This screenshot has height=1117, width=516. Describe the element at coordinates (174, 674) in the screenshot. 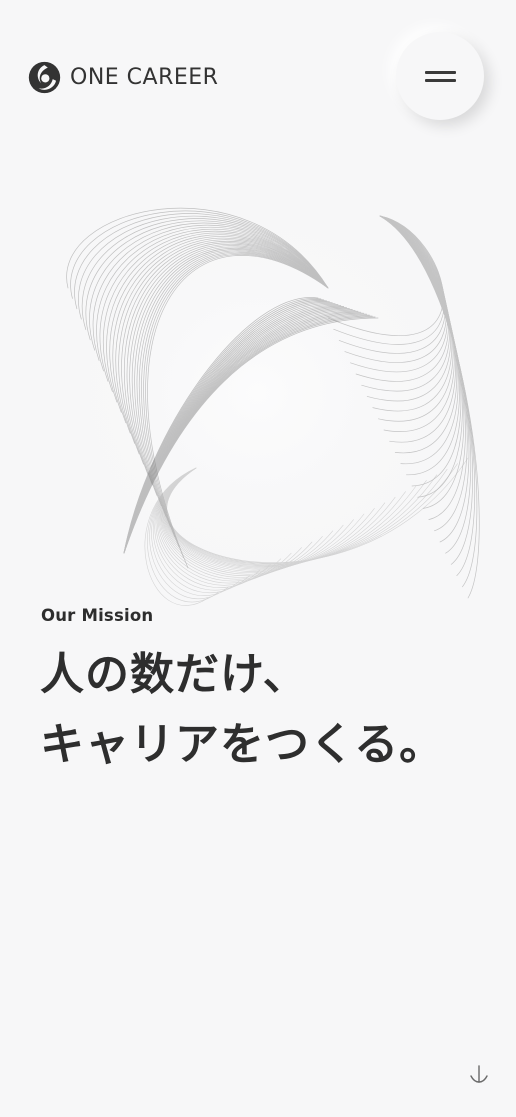

I see `headline-line-1: 人の数だけ、` at that location.